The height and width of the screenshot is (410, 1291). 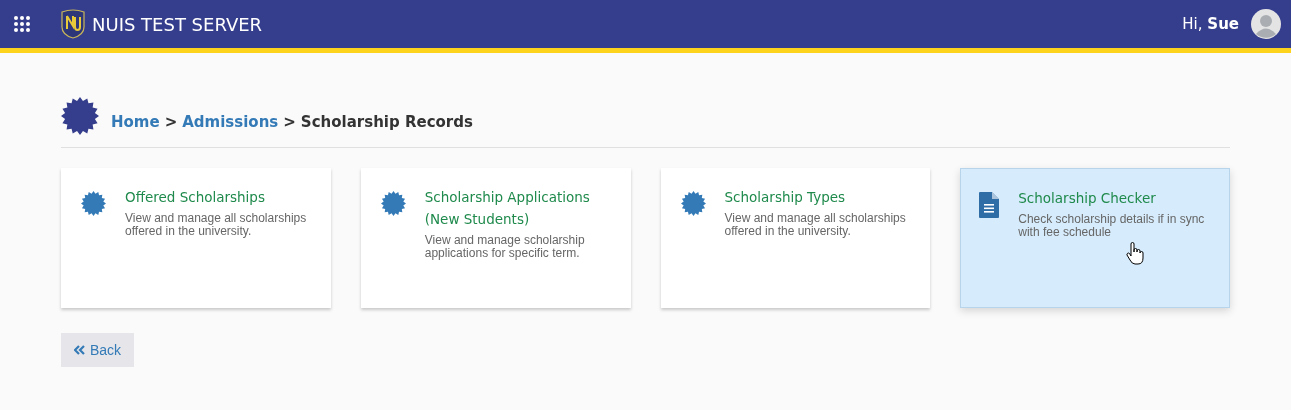 I want to click on card-title: Scholarship Applications (New Students), so click(x=507, y=208).